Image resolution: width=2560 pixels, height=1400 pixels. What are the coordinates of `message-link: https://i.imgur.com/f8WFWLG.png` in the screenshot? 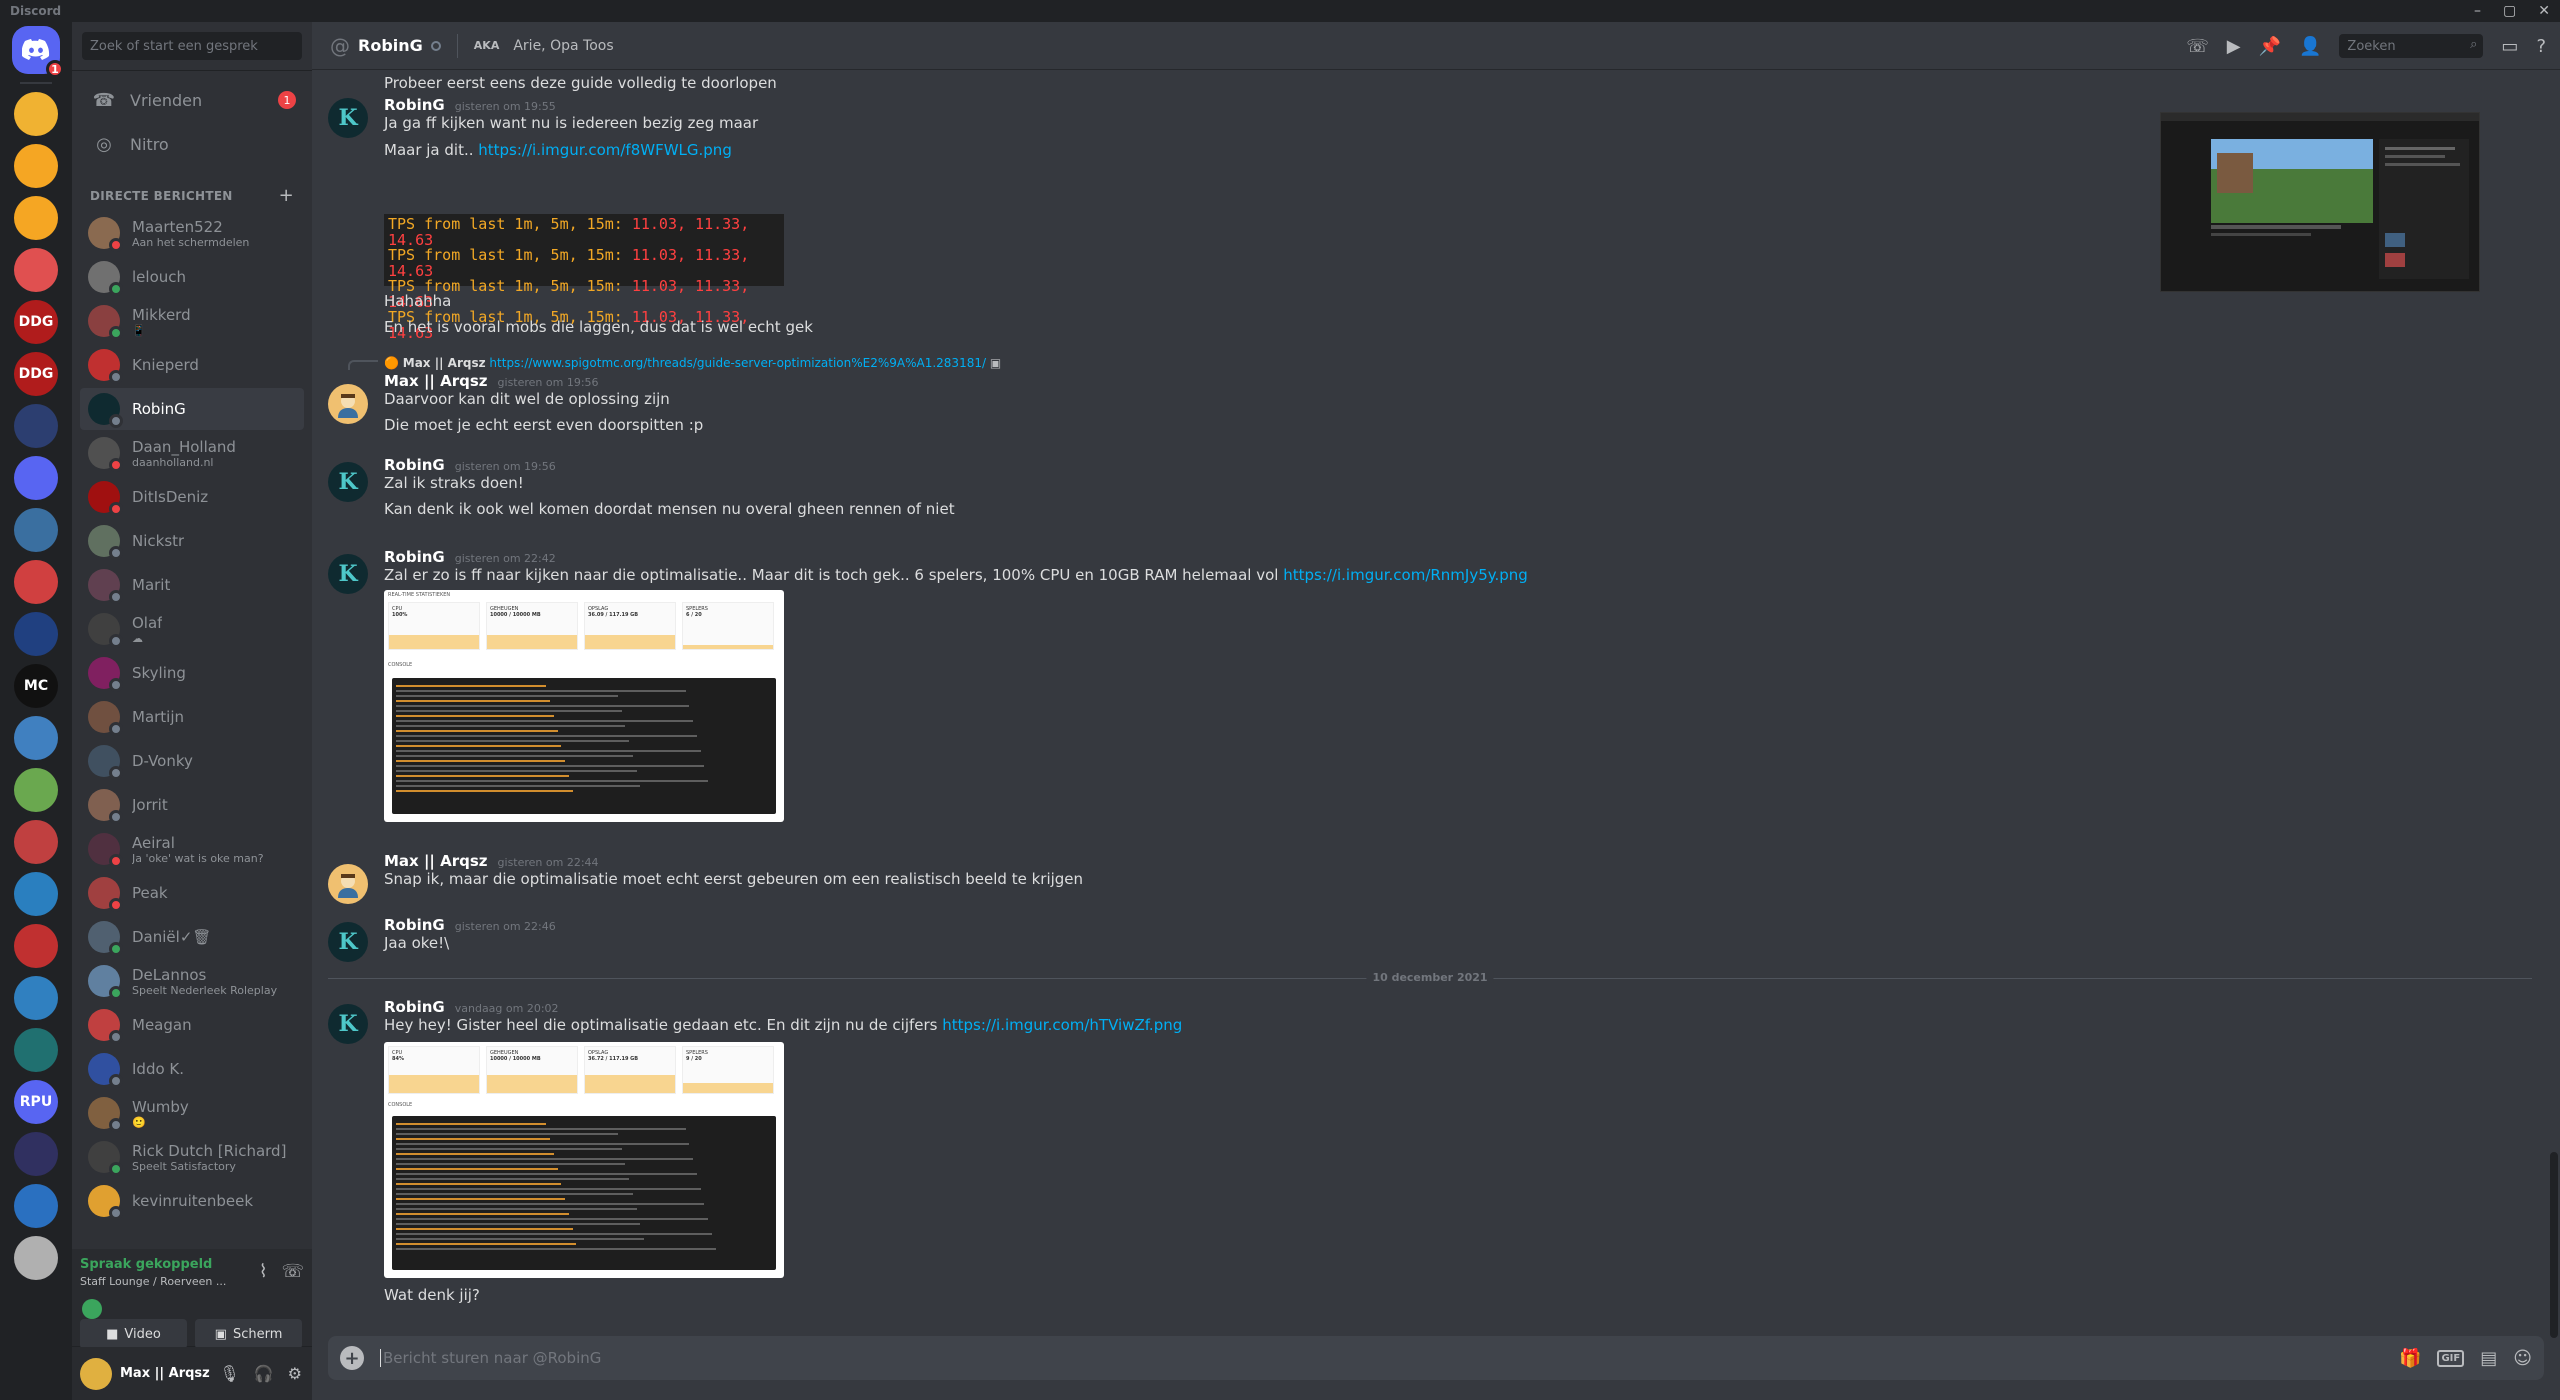 It's located at (605, 150).